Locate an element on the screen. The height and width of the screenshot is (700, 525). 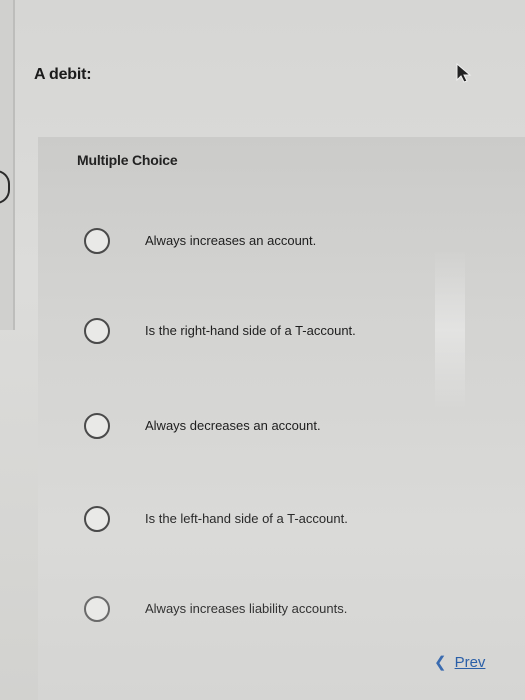
answer-option-label: Always decreases an account. is located at coordinates (233, 425).